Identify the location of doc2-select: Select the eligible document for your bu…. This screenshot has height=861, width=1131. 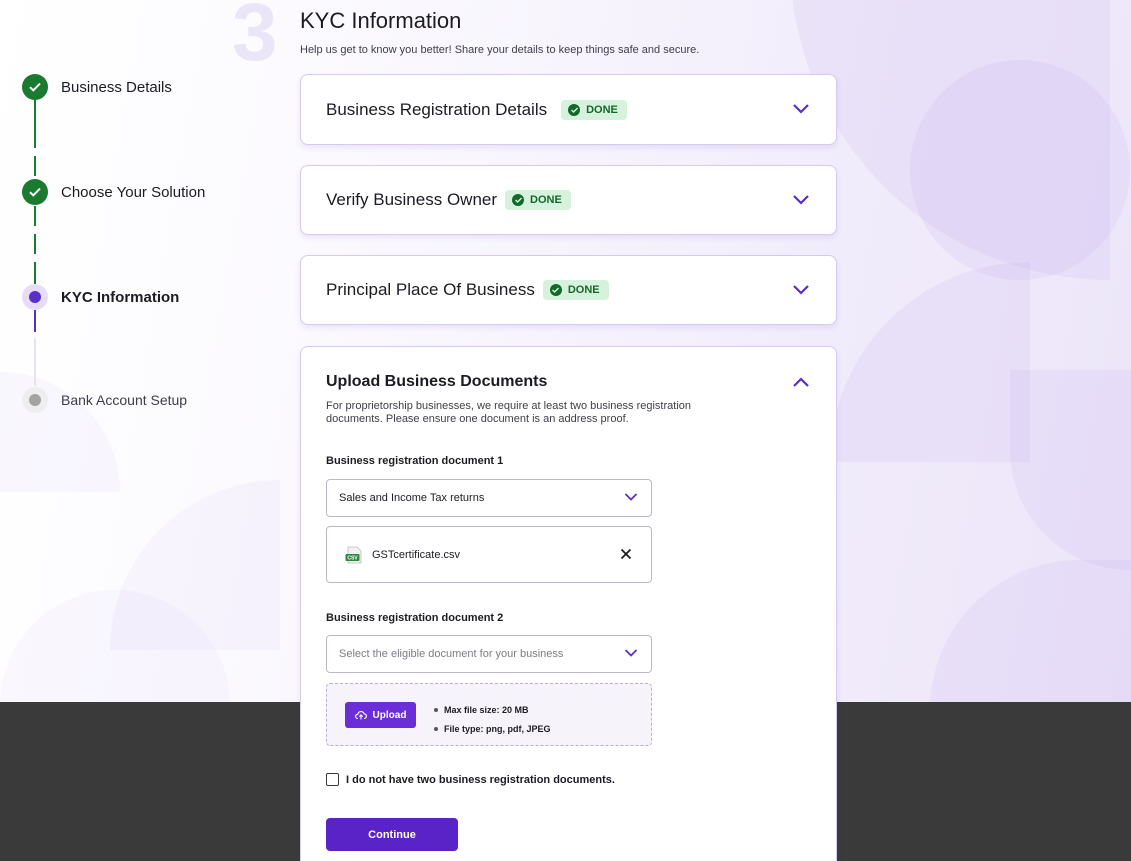
(489, 654).